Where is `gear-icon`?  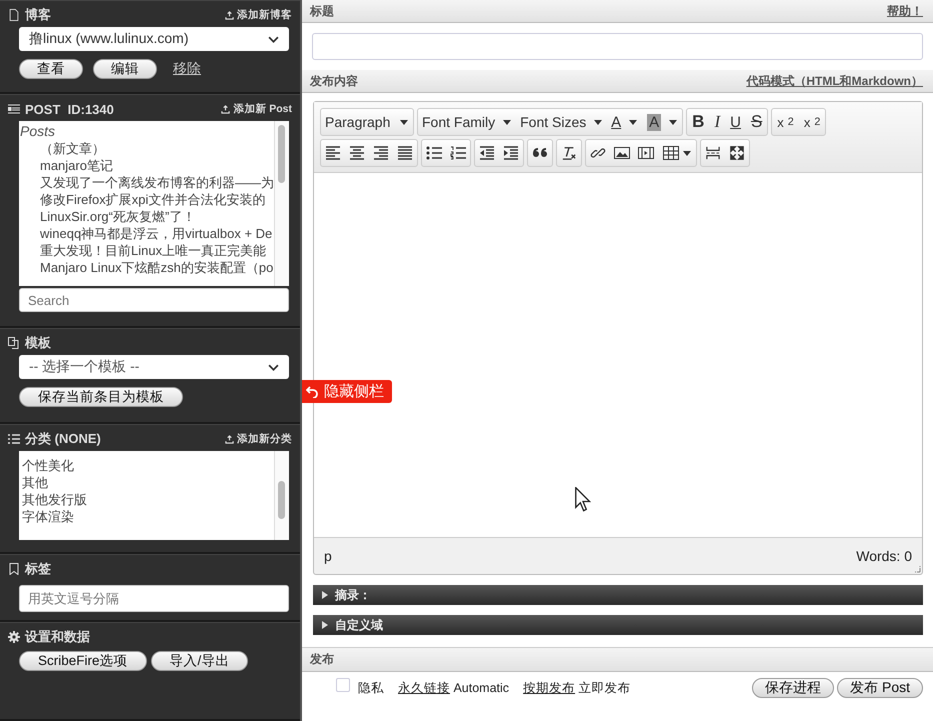 gear-icon is located at coordinates (14, 637).